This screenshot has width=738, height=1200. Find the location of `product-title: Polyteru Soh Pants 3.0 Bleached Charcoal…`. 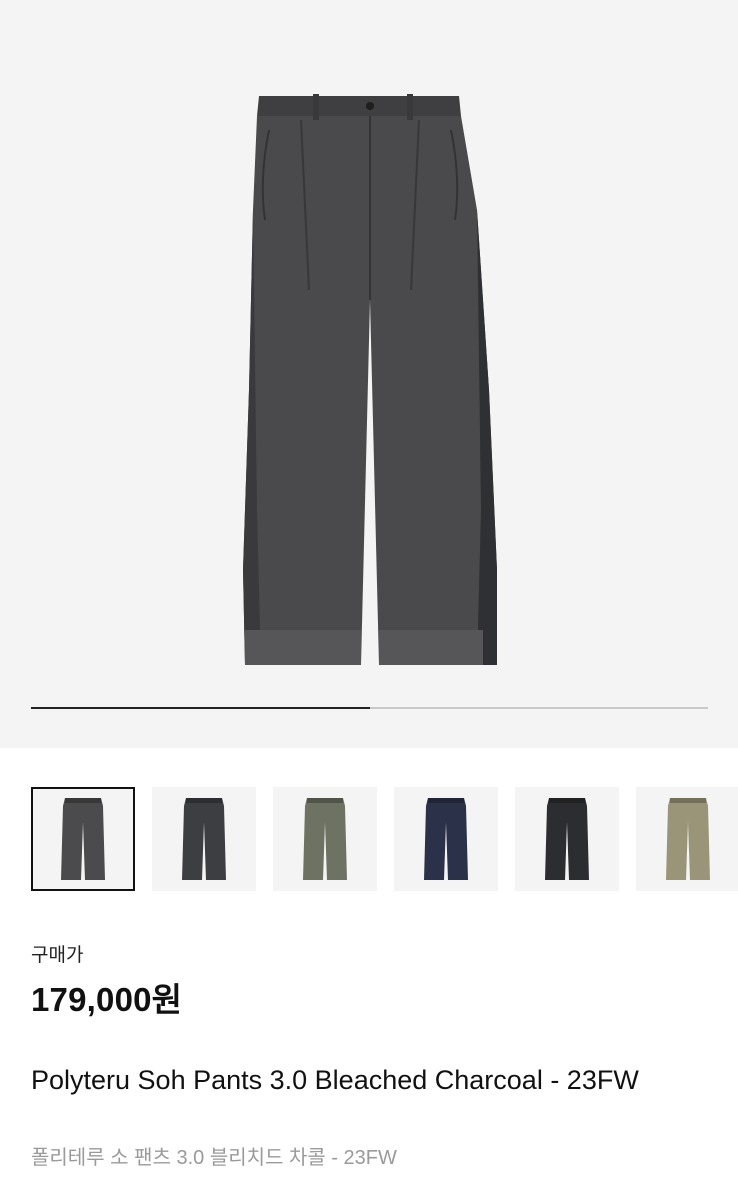

product-title: Polyteru Soh Pants 3.0 Bleached Charcoal… is located at coordinates (335, 1080).